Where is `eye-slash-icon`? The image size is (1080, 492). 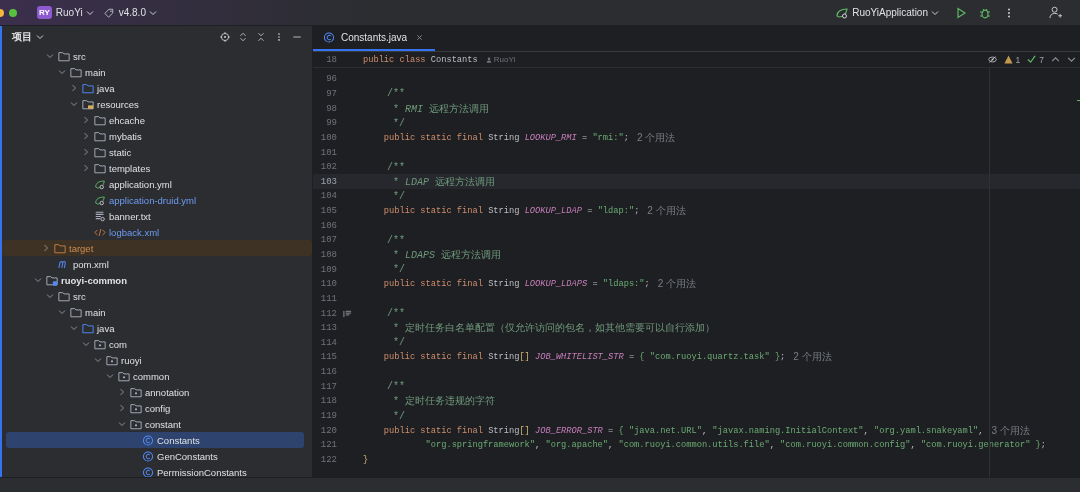 eye-slash-icon is located at coordinates (992, 59).